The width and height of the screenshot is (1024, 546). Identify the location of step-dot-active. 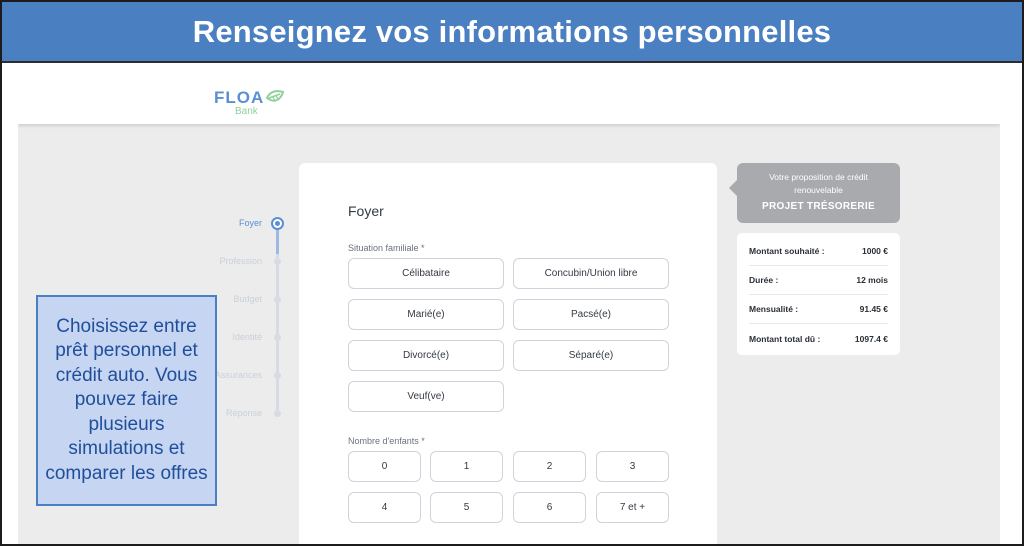
(277, 223).